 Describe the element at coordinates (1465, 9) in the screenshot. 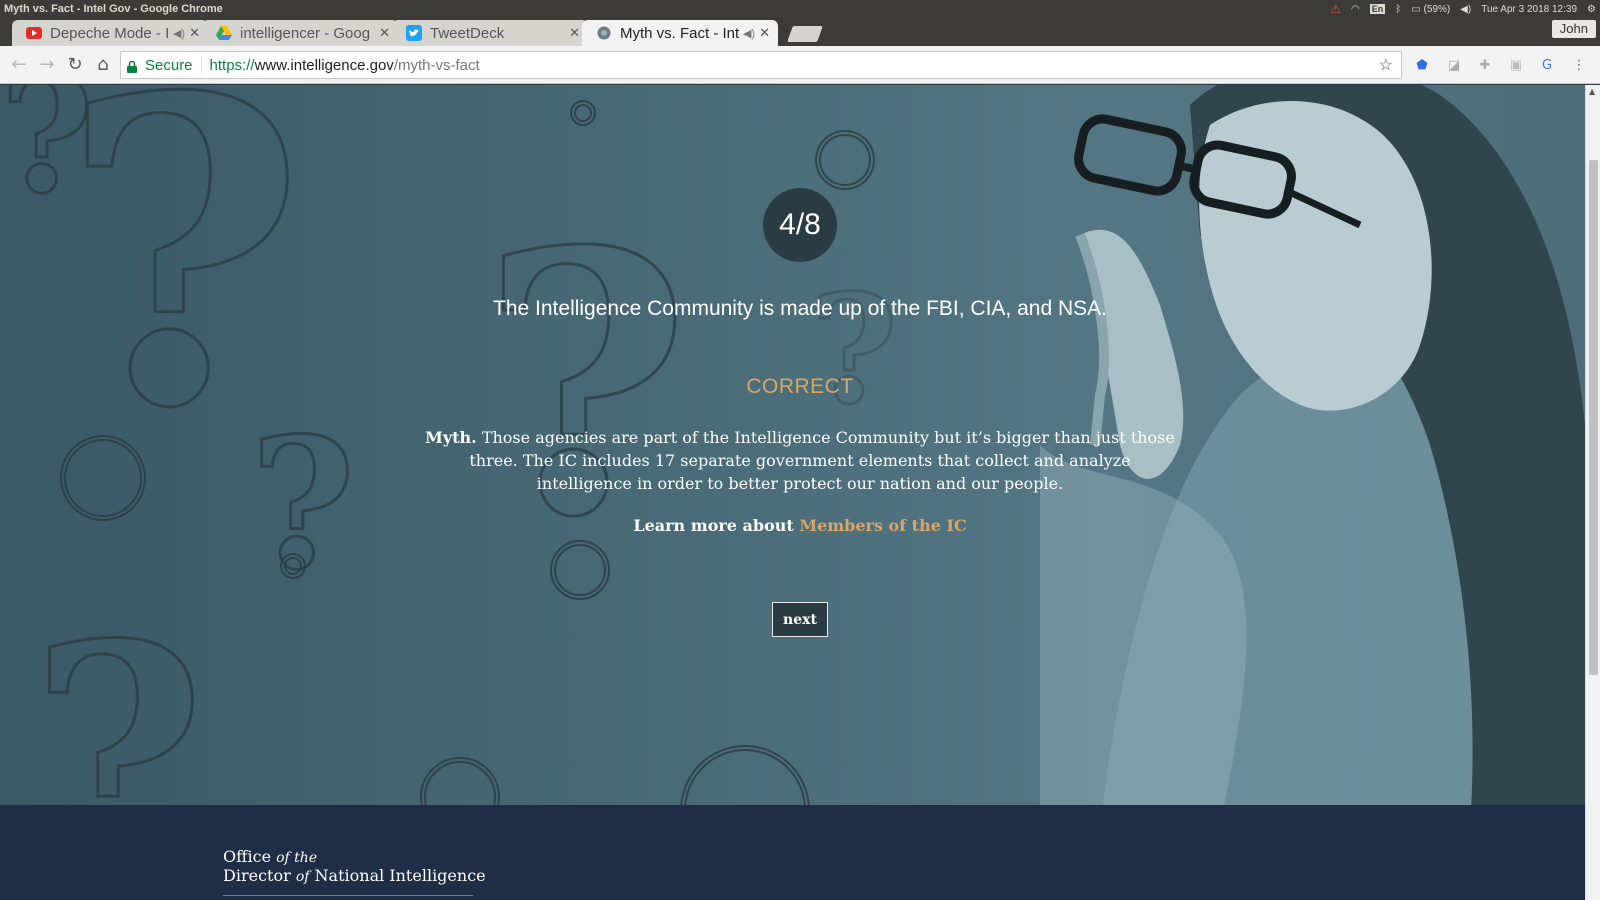

I see `volume-icon: ◀)` at that location.